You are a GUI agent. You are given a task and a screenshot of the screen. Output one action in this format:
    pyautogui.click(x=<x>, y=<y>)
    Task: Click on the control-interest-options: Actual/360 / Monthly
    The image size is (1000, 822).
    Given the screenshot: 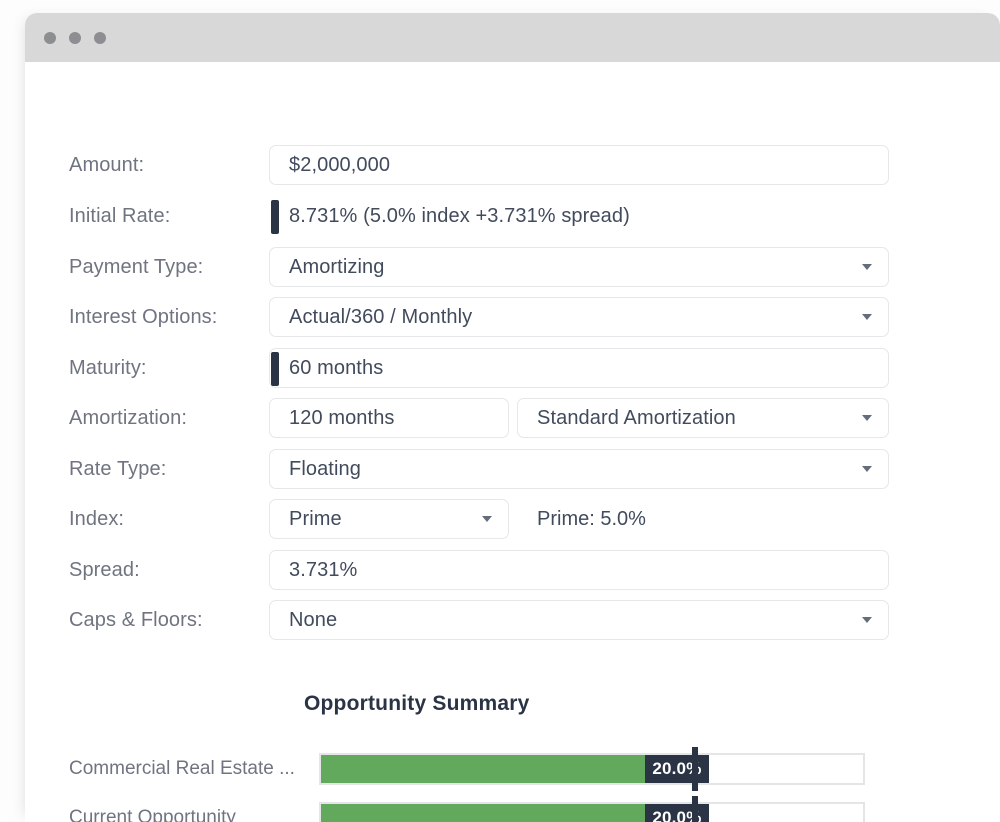 What is the action you would take?
    pyautogui.click(x=579, y=317)
    